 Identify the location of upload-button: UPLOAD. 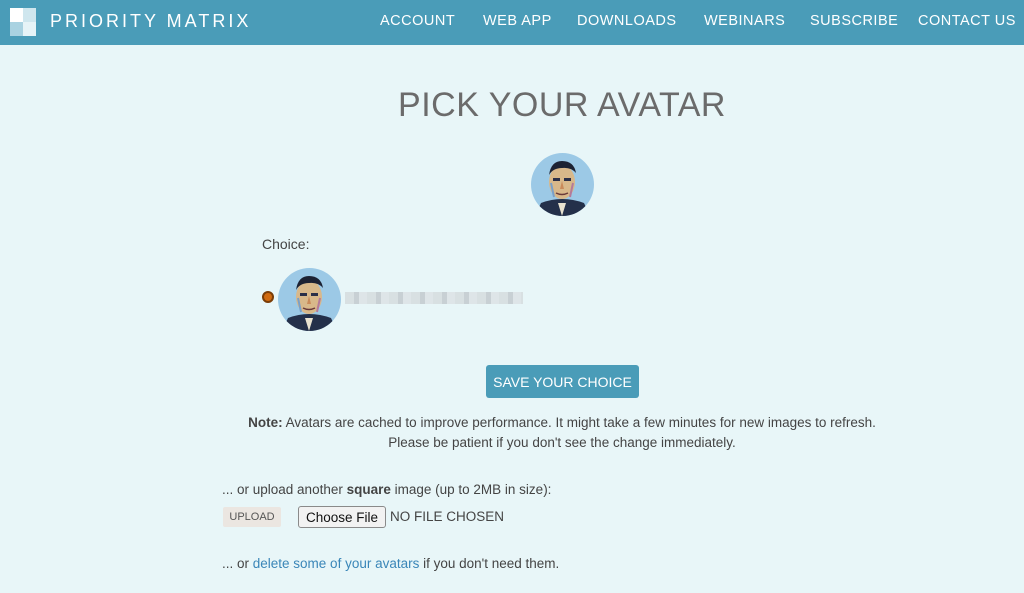
(252, 517).